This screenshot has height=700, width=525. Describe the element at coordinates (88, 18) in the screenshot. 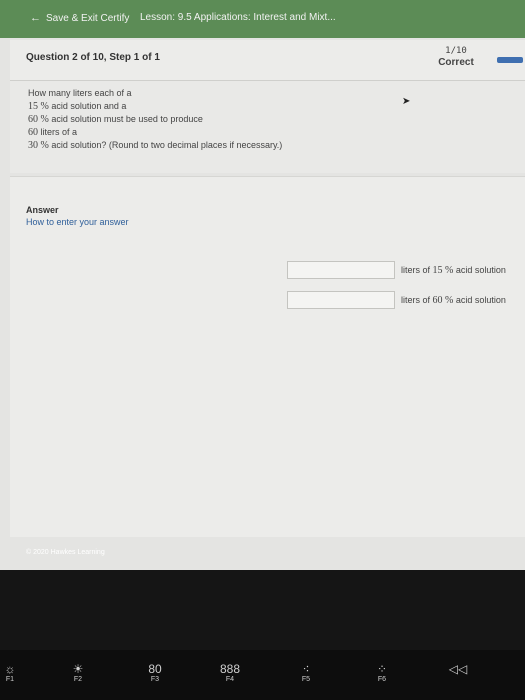

I see `save-exit-label: Save & Exit Certify` at that location.